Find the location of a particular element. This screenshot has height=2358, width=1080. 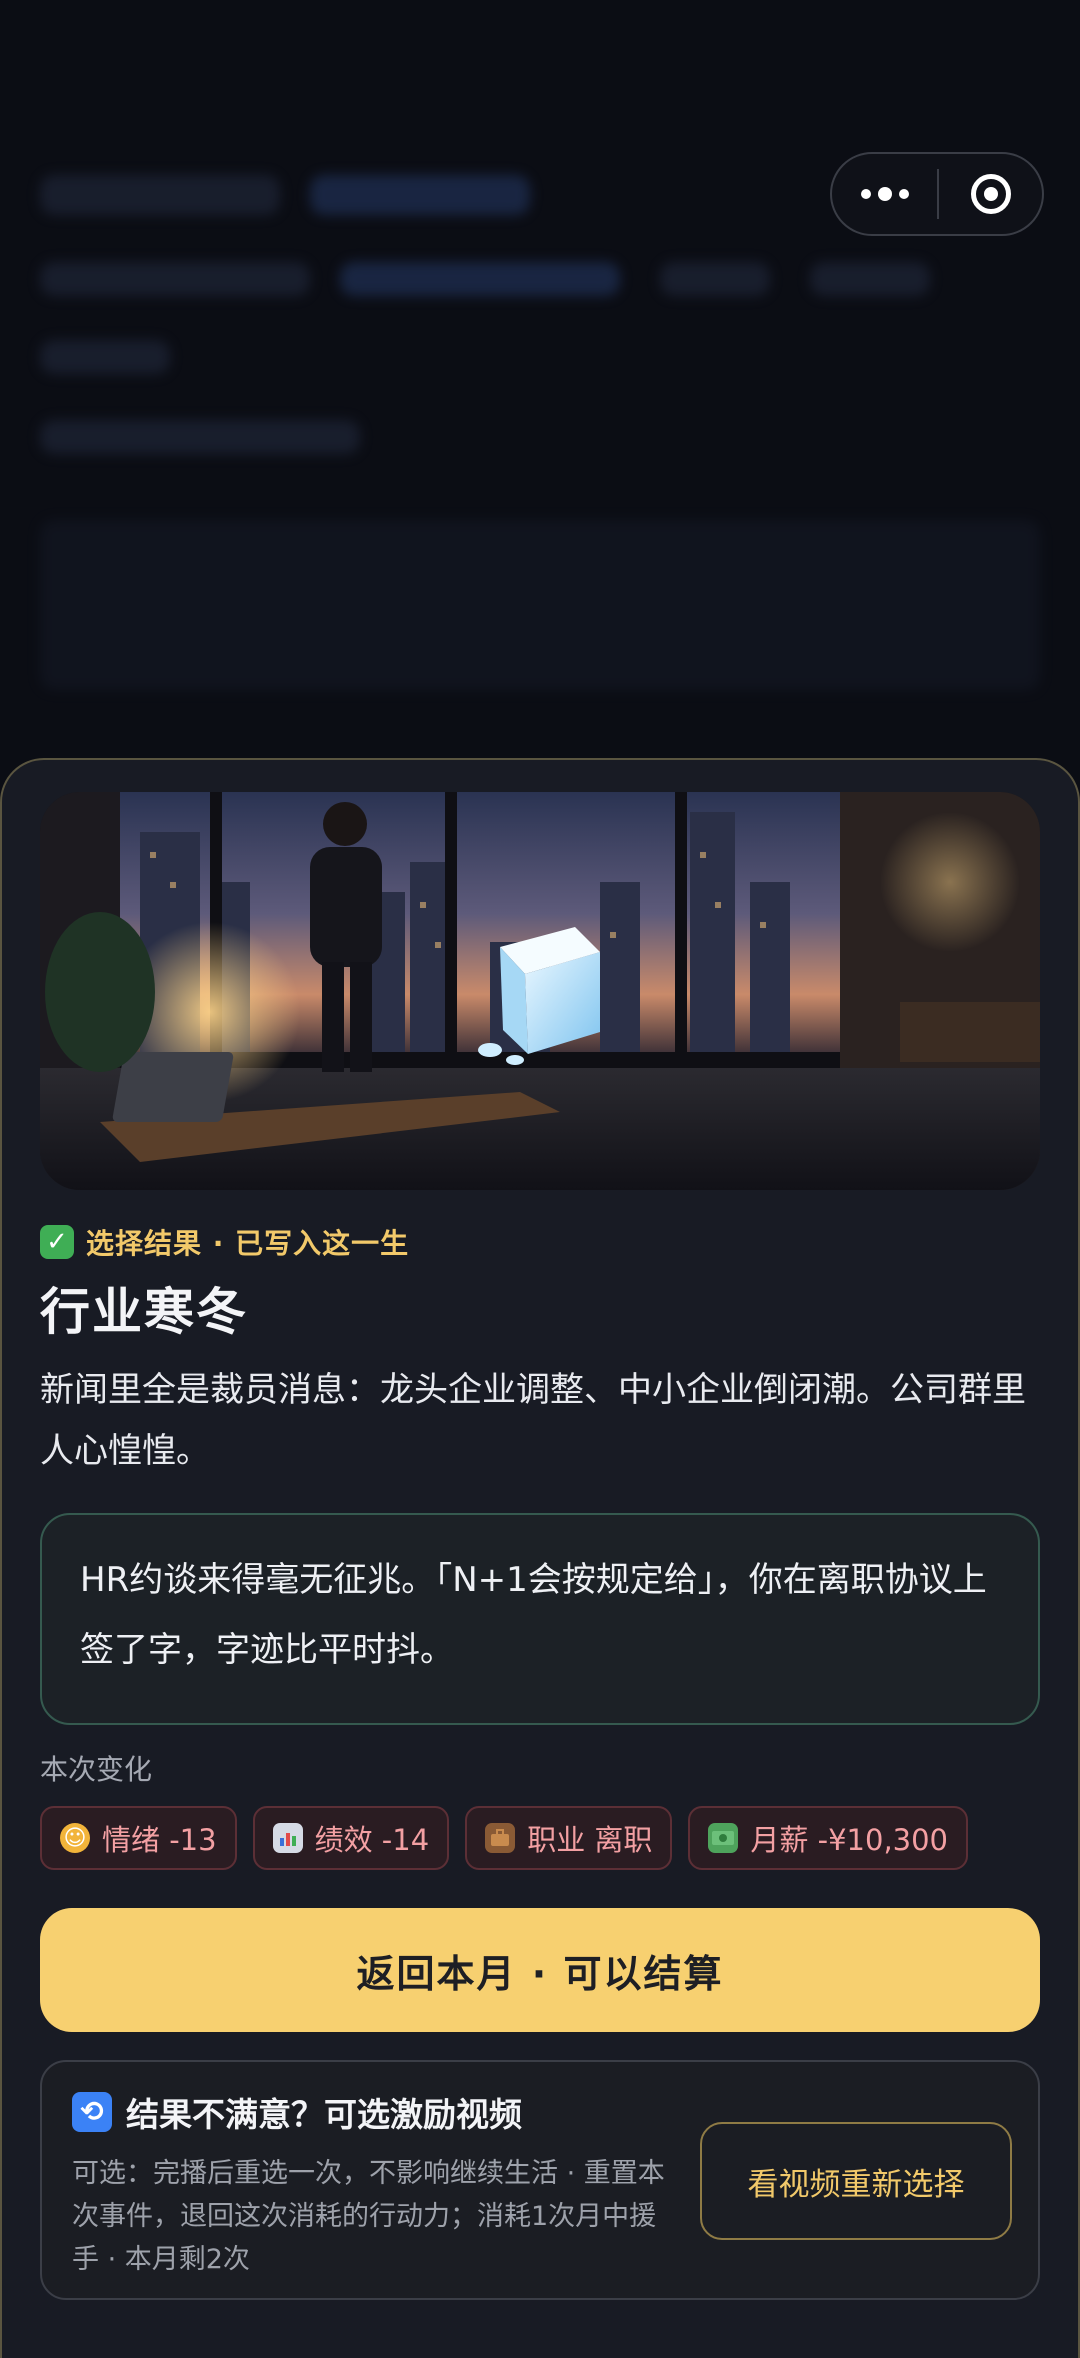

event-description: 新闻里全是裁员消息：龙头企业调整、中小企业倒闭潮。公司群里人心惶惶。 is located at coordinates (533, 1420).